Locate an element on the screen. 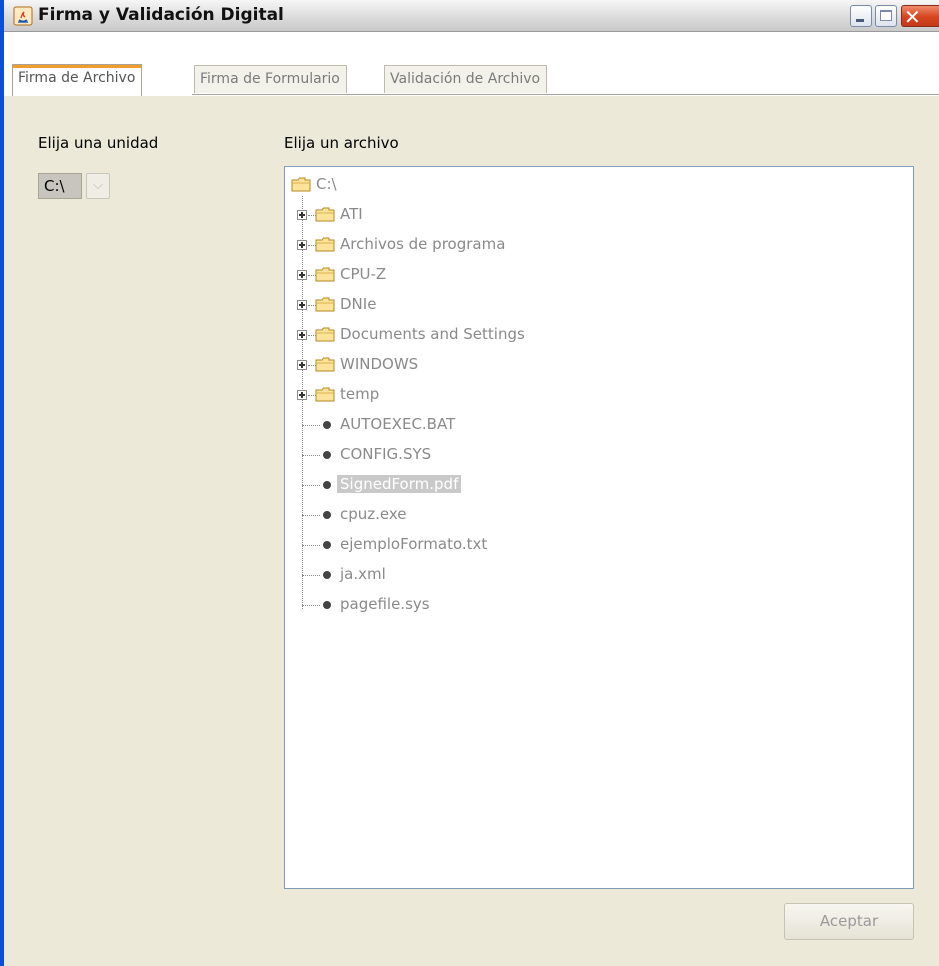 Image resolution: width=939 pixels, height=966 pixels. accept-button: Aceptar is located at coordinates (849, 921).